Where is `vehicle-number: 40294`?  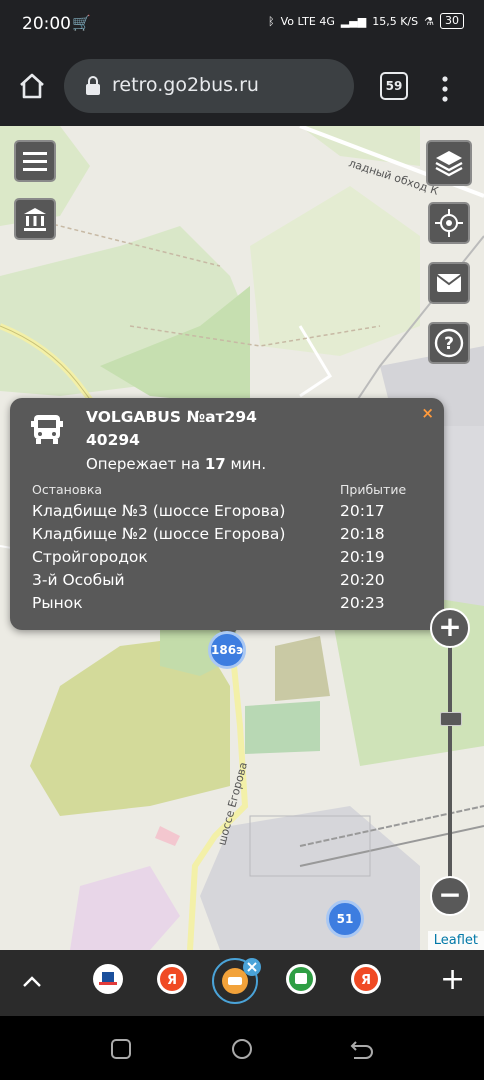
vehicle-number: 40294 is located at coordinates (113, 440).